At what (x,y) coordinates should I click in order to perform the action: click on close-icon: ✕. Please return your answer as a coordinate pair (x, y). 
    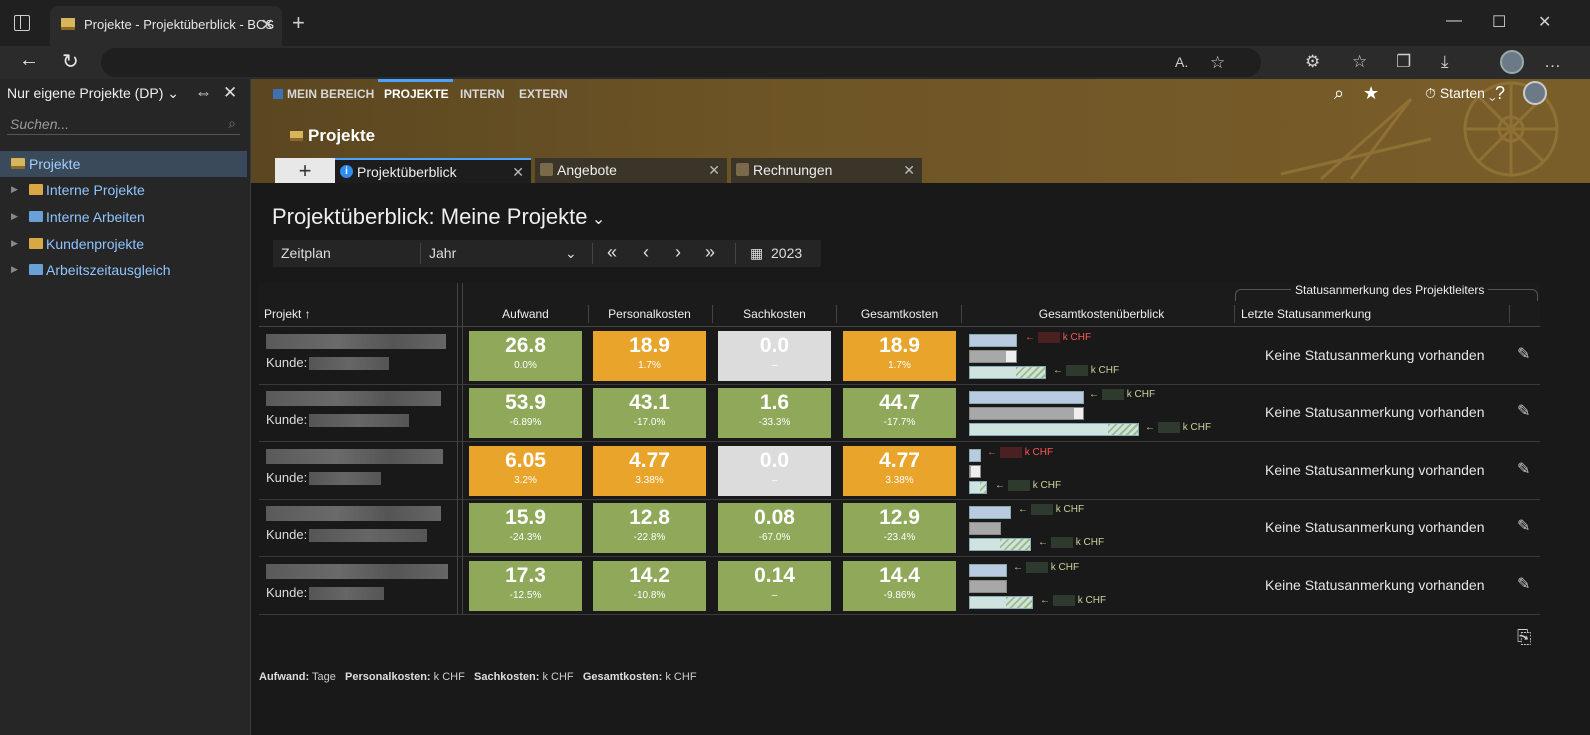
    Looking at the image, I should click on (230, 93).